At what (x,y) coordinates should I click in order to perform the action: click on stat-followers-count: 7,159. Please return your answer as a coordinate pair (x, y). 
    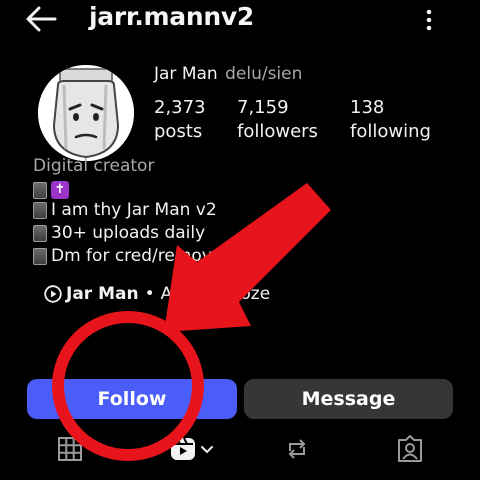
    Looking at the image, I should click on (263, 107).